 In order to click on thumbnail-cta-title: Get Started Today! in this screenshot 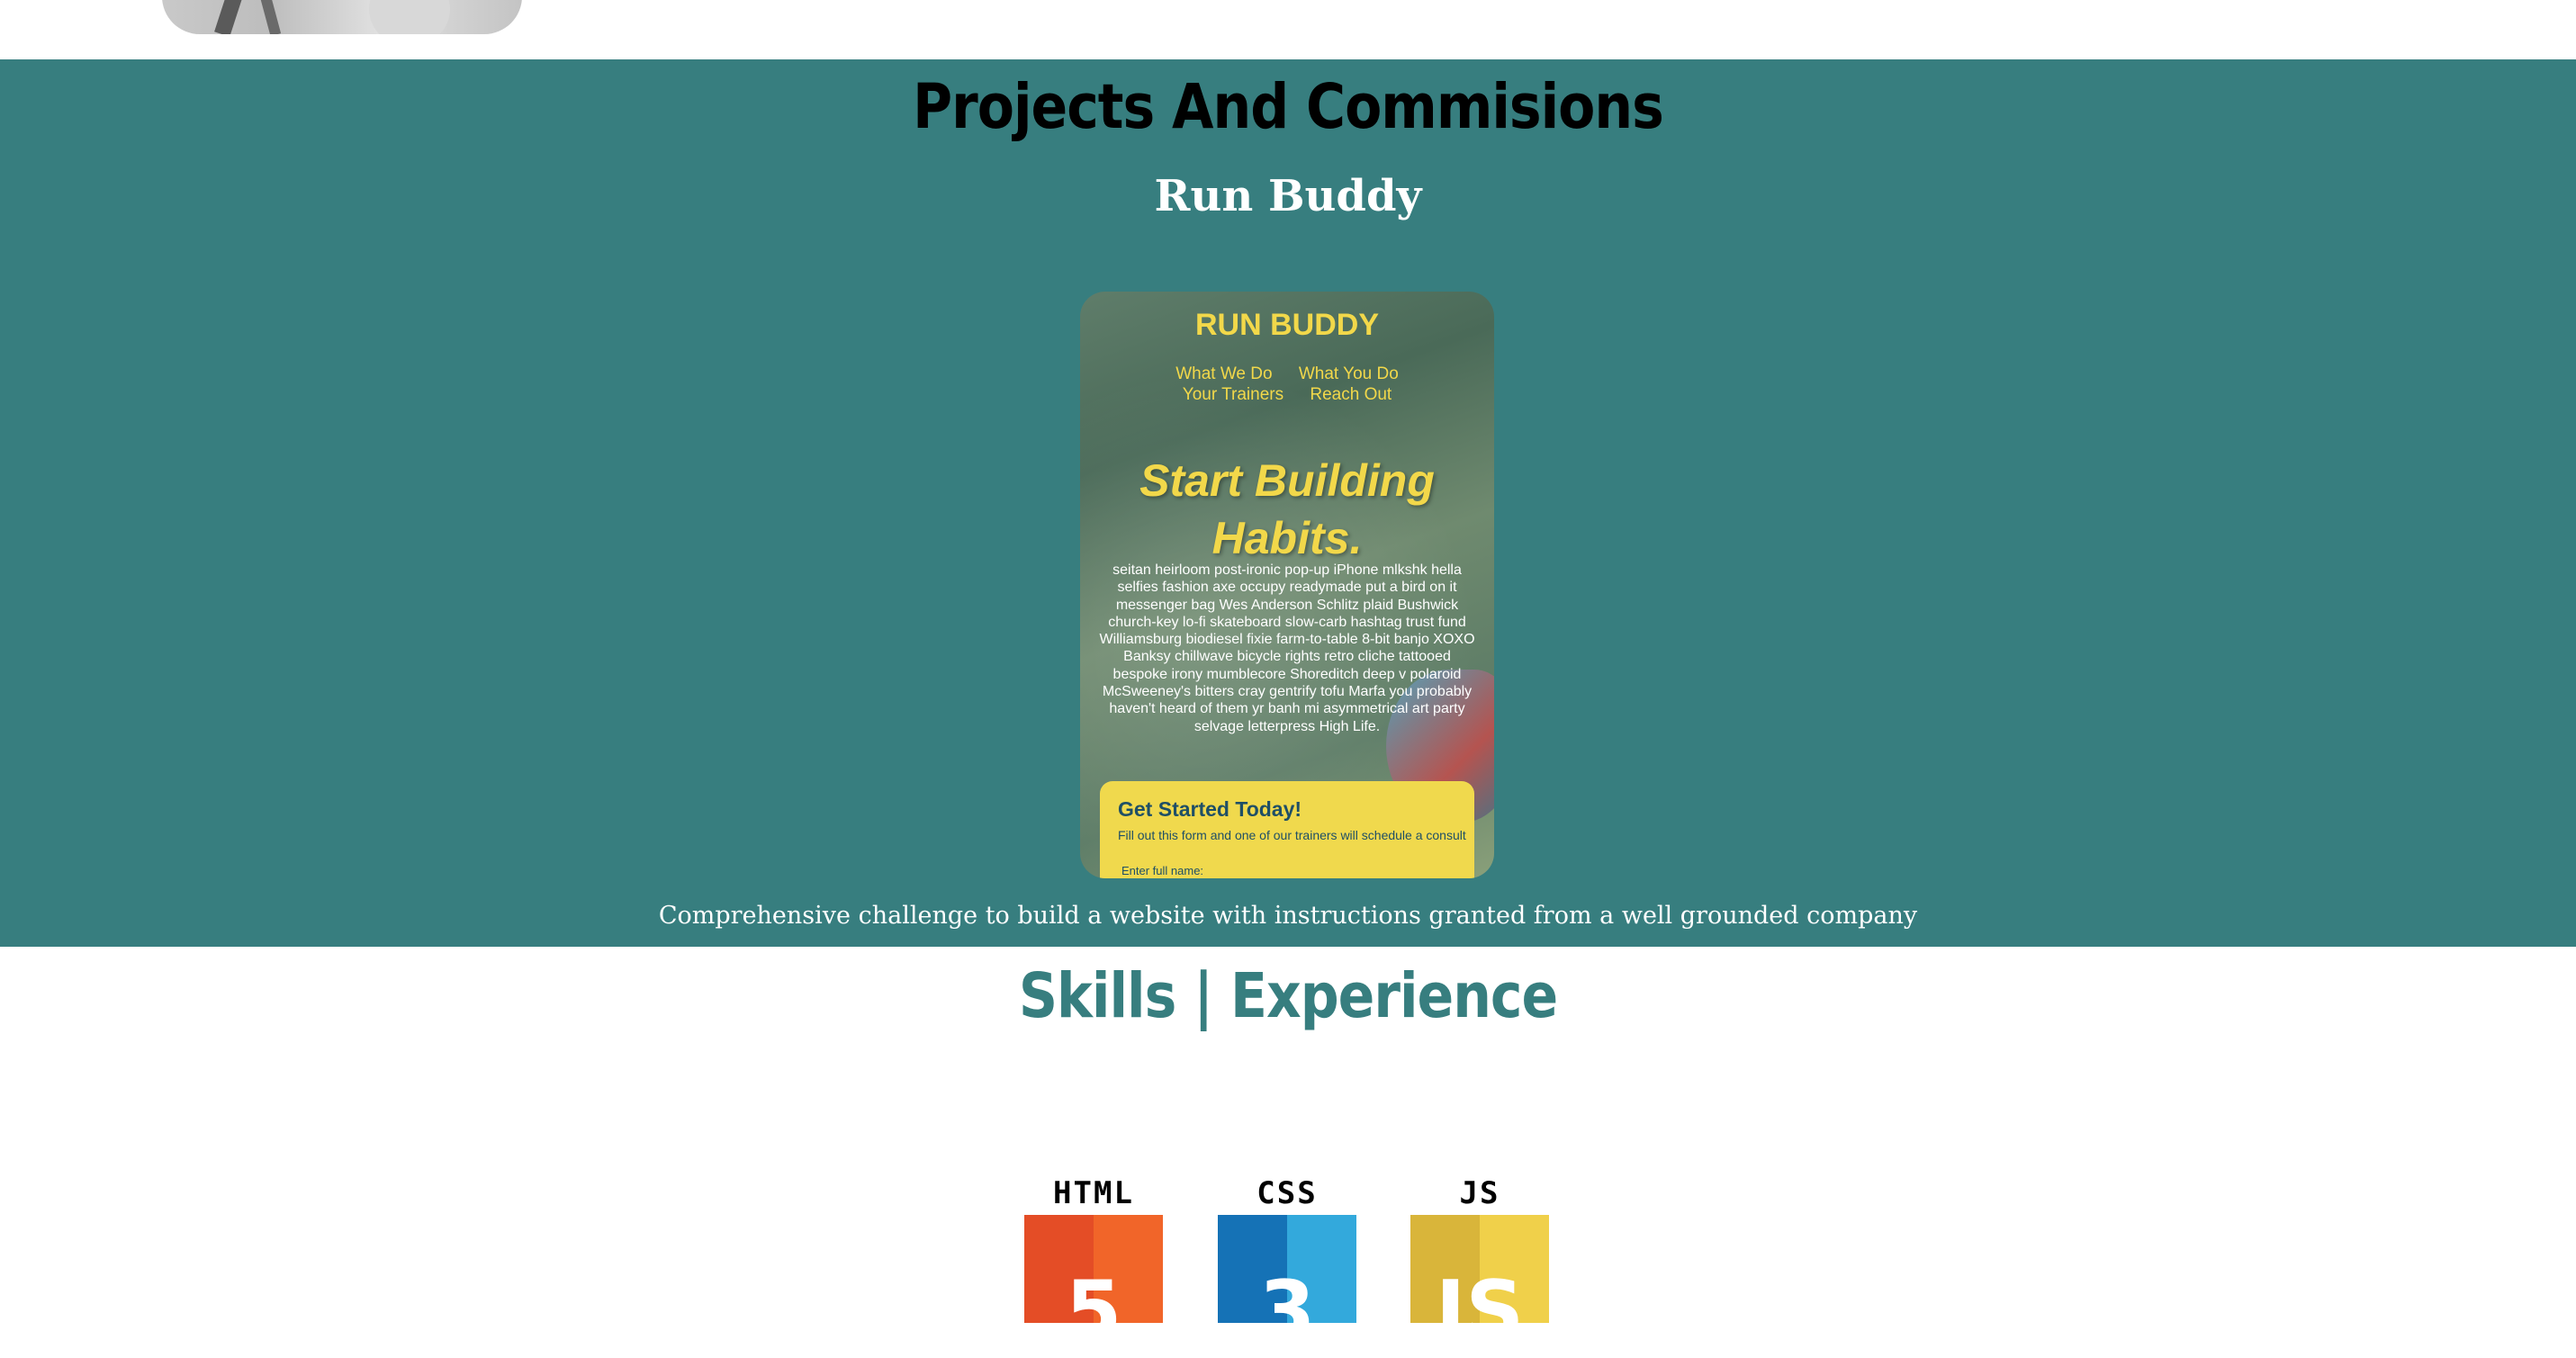, I will do `click(1210, 809)`.